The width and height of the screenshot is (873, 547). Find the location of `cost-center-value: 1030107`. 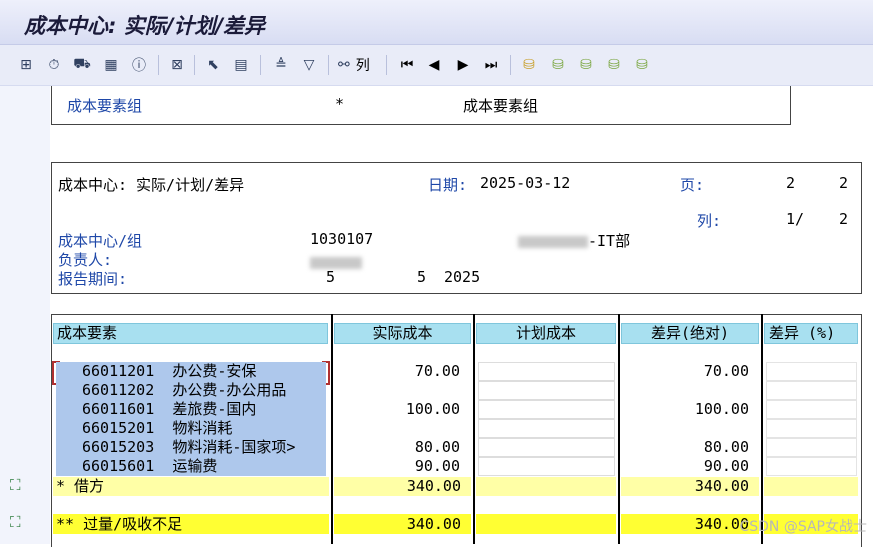

cost-center-value: 1030107 is located at coordinates (342, 239).